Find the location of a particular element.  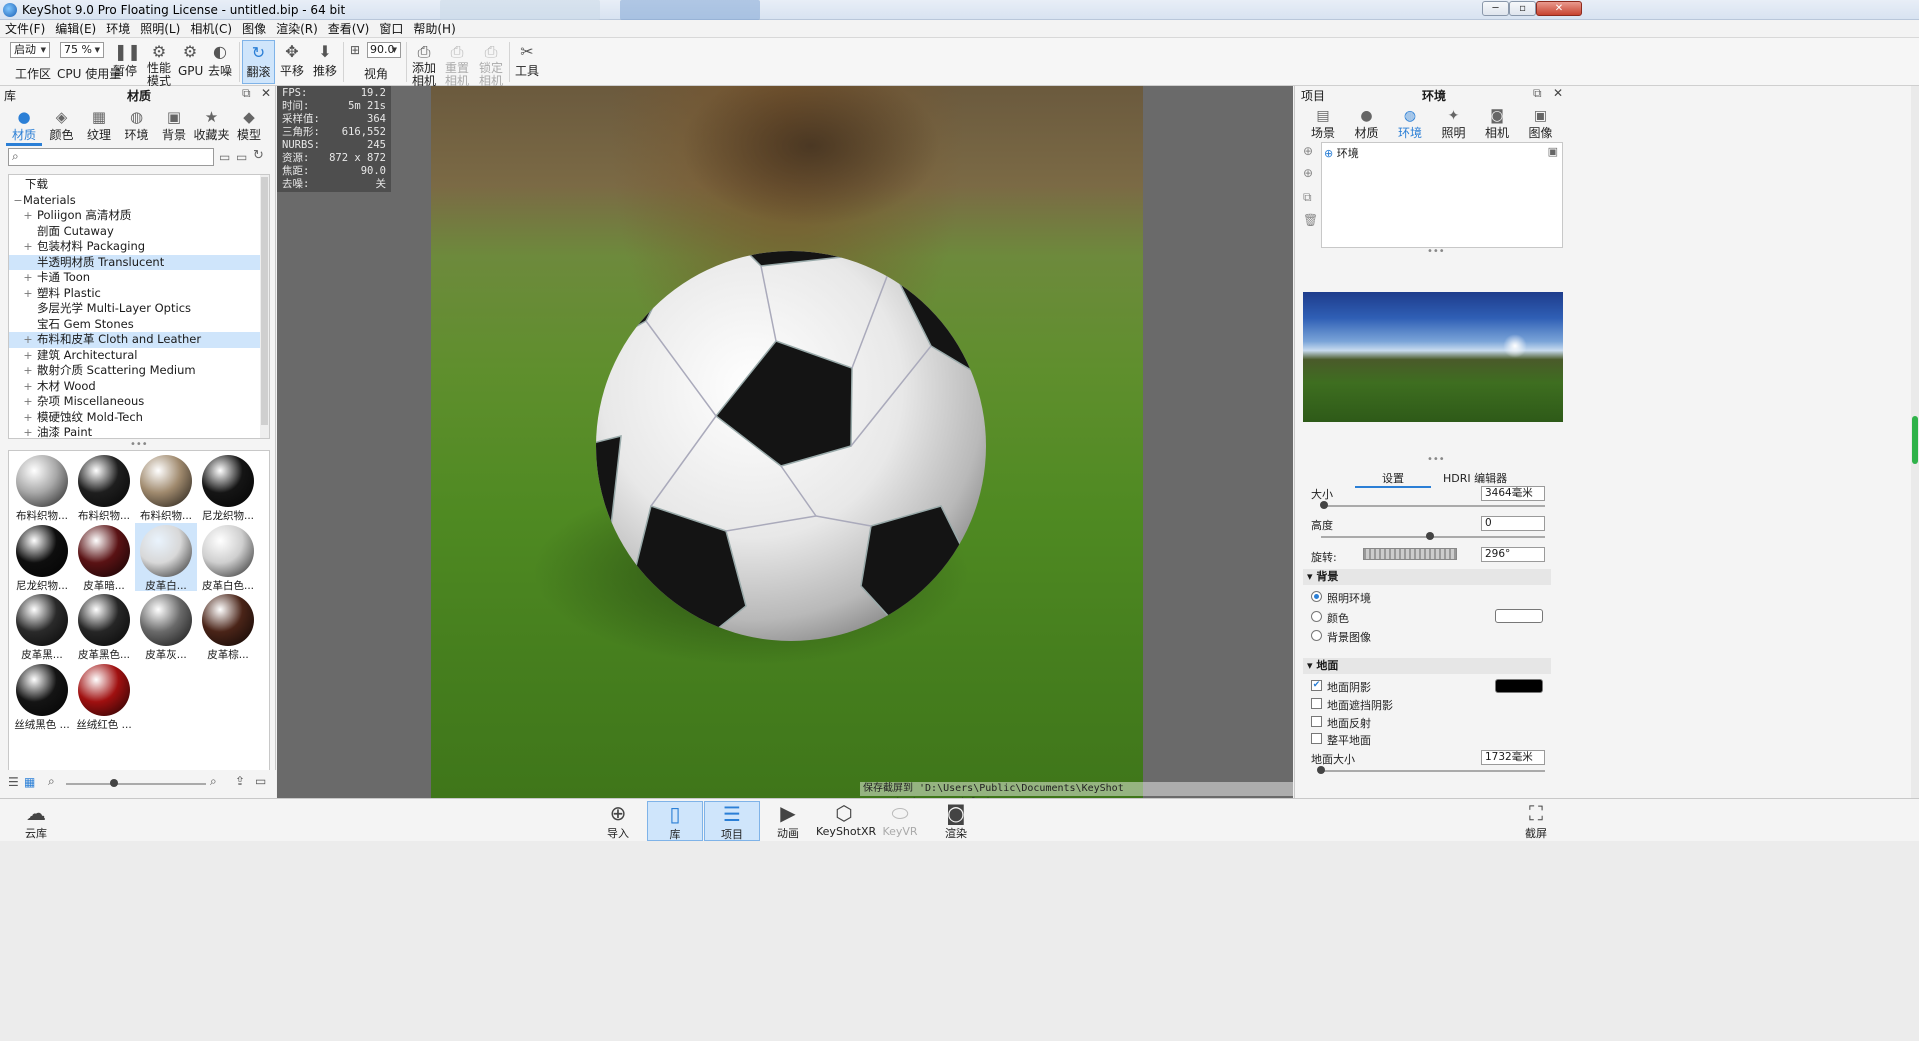

keyshotxr-button: ⬡ KeyShotXR is located at coordinates (846, 821).